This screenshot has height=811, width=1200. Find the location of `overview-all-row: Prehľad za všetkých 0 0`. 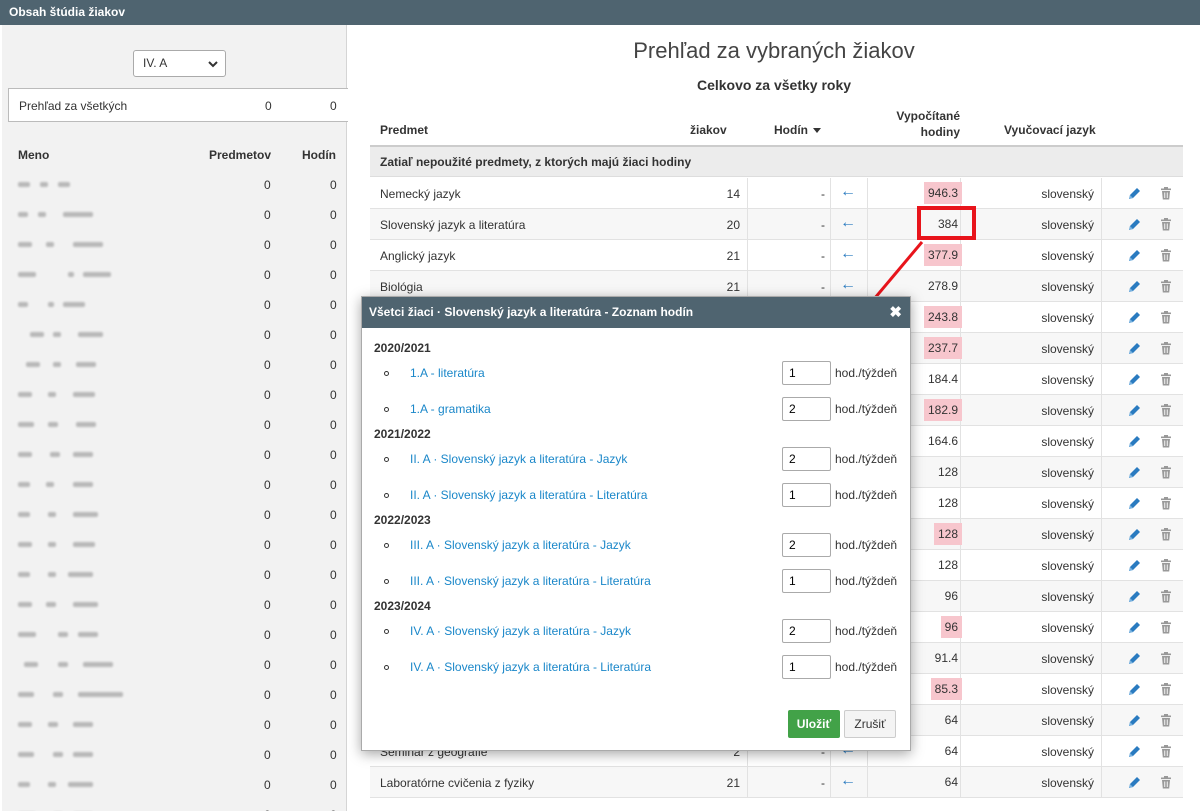

overview-all-row: Prehľad za všetkých 0 0 is located at coordinates (178, 105).